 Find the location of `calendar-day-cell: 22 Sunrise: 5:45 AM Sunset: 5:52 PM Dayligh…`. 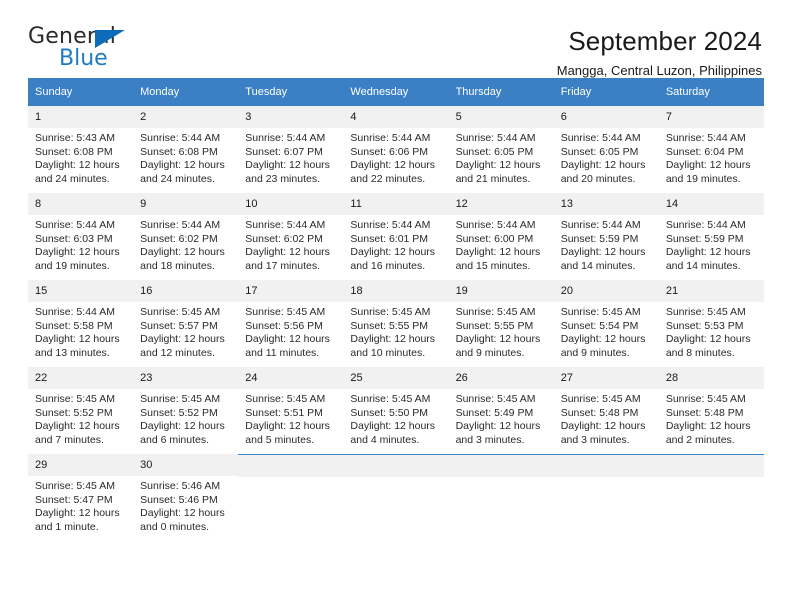

calendar-day-cell: 22 Sunrise: 5:45 AM Sunset: 5:52 PM Dayligh… is located at coordinates (81, 410).